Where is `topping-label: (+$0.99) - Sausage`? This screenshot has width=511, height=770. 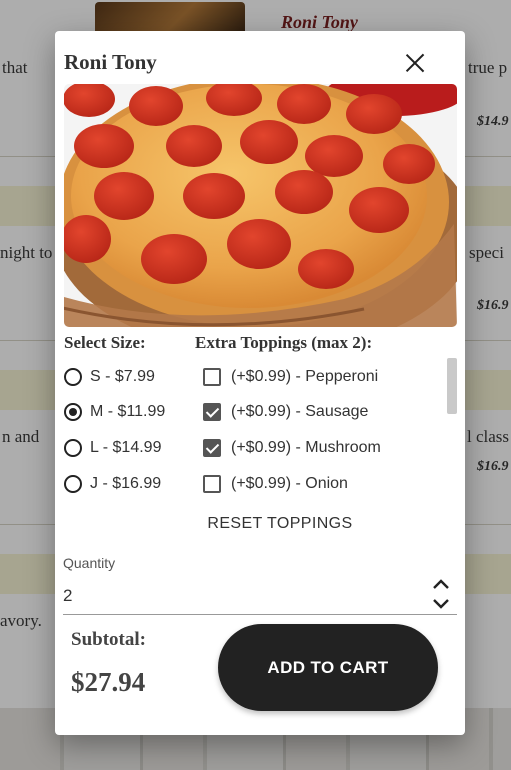
topping-label: (+$0.99) - Sausage is located at coordinates (300, 411).